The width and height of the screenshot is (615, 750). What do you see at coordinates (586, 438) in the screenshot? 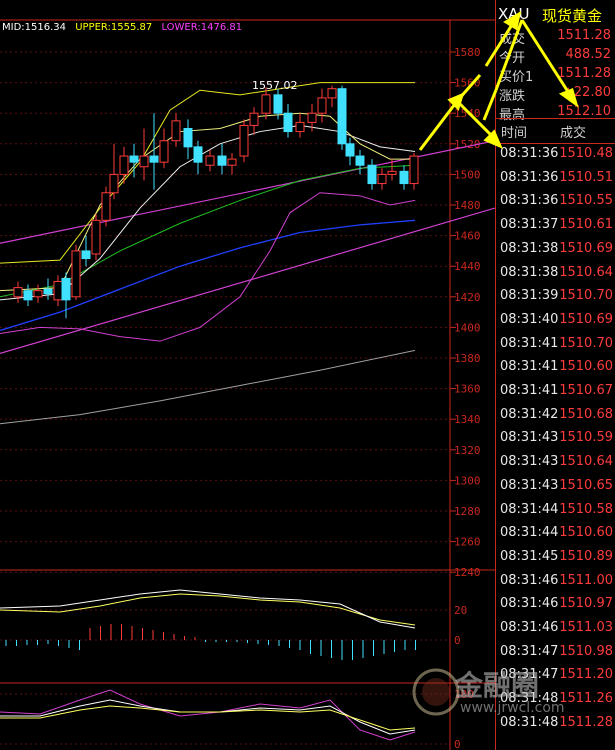
I see `tick-price: 1510.59` at bounding box center [586, 438].